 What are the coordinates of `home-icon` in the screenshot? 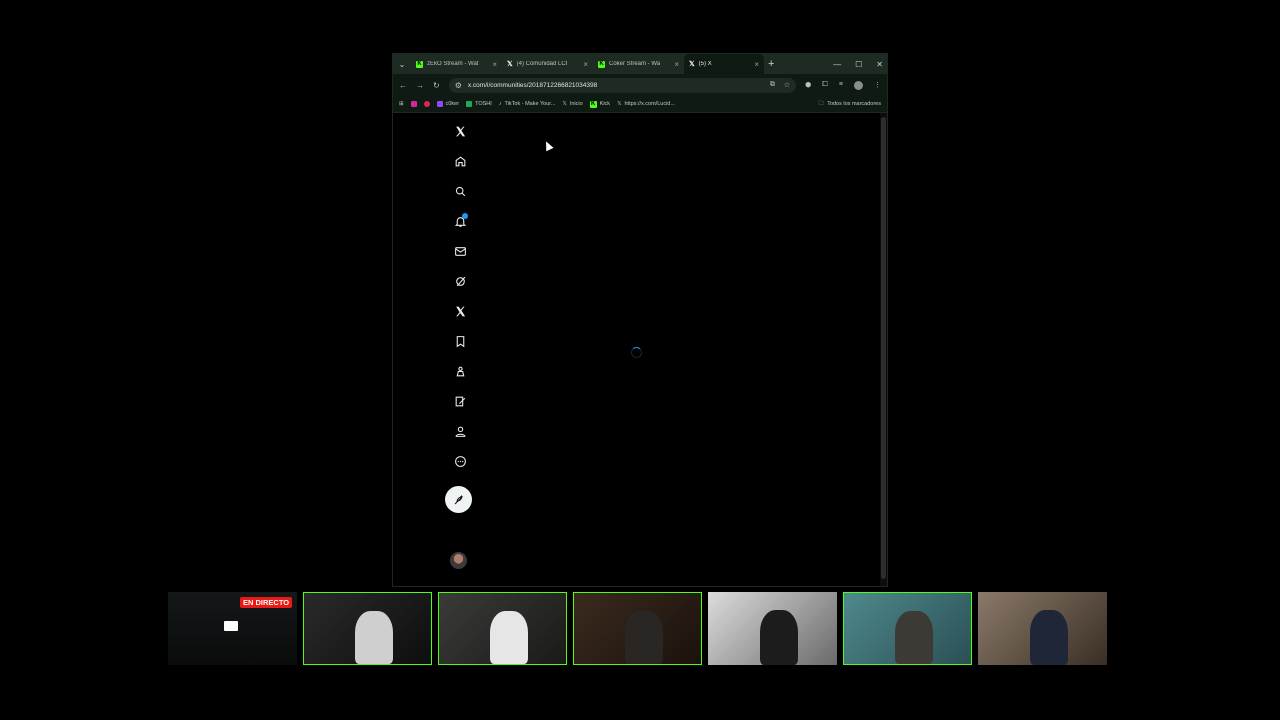 It's located at (460, 161).